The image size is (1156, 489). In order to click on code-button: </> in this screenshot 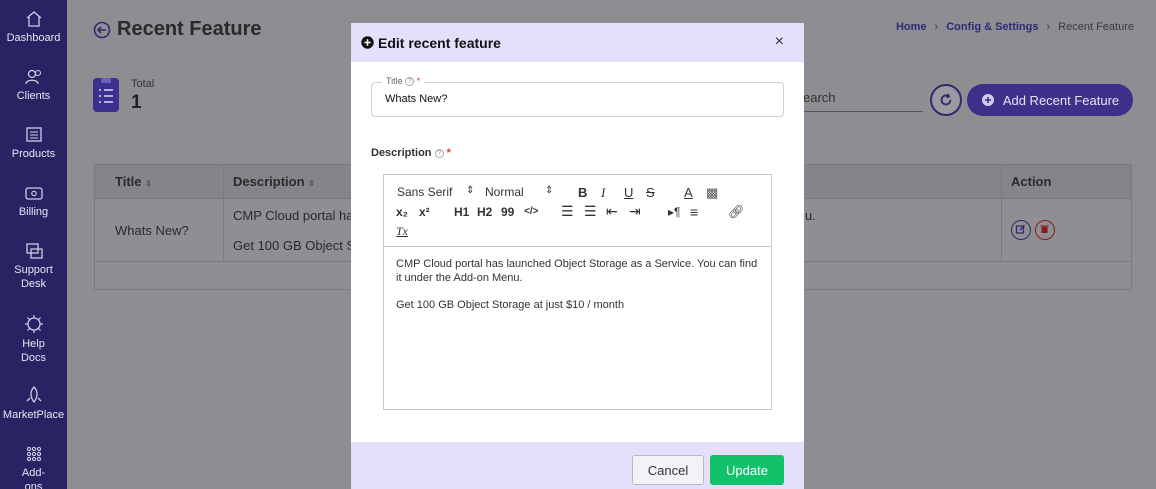, I will do `click(531, 211)`.